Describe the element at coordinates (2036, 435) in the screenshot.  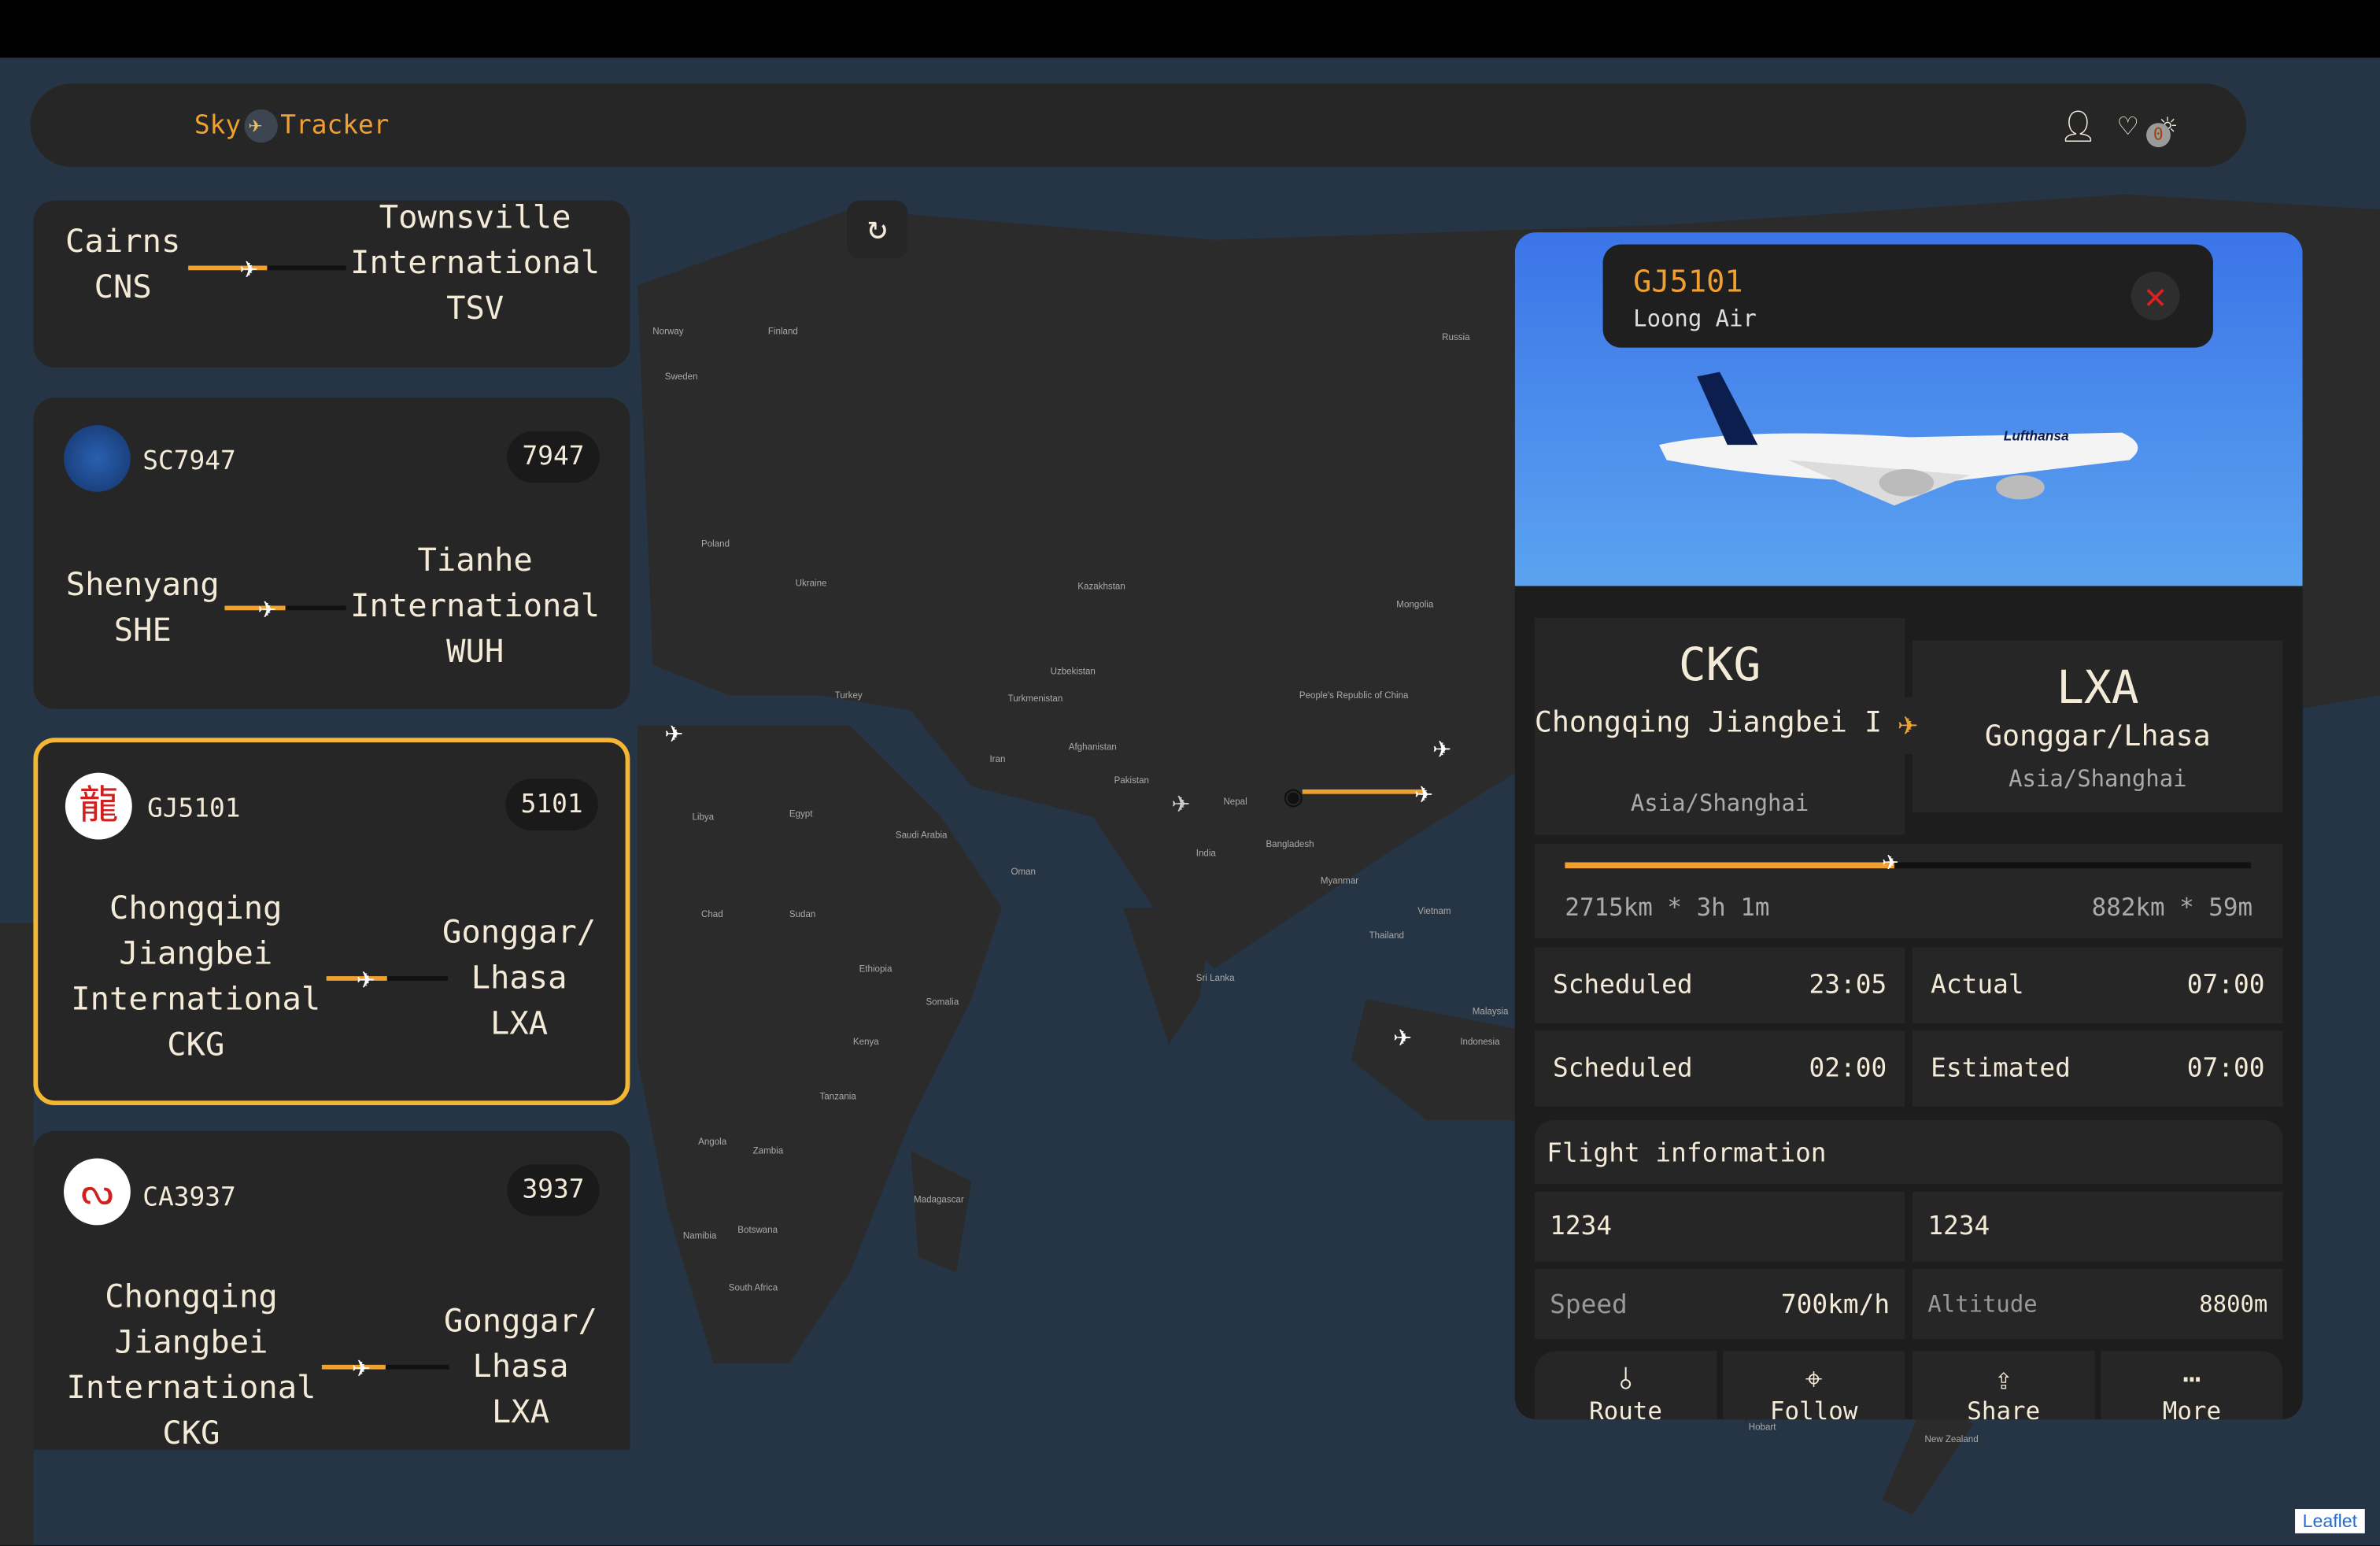
I see `livery-text: Lufthansa` at that location.